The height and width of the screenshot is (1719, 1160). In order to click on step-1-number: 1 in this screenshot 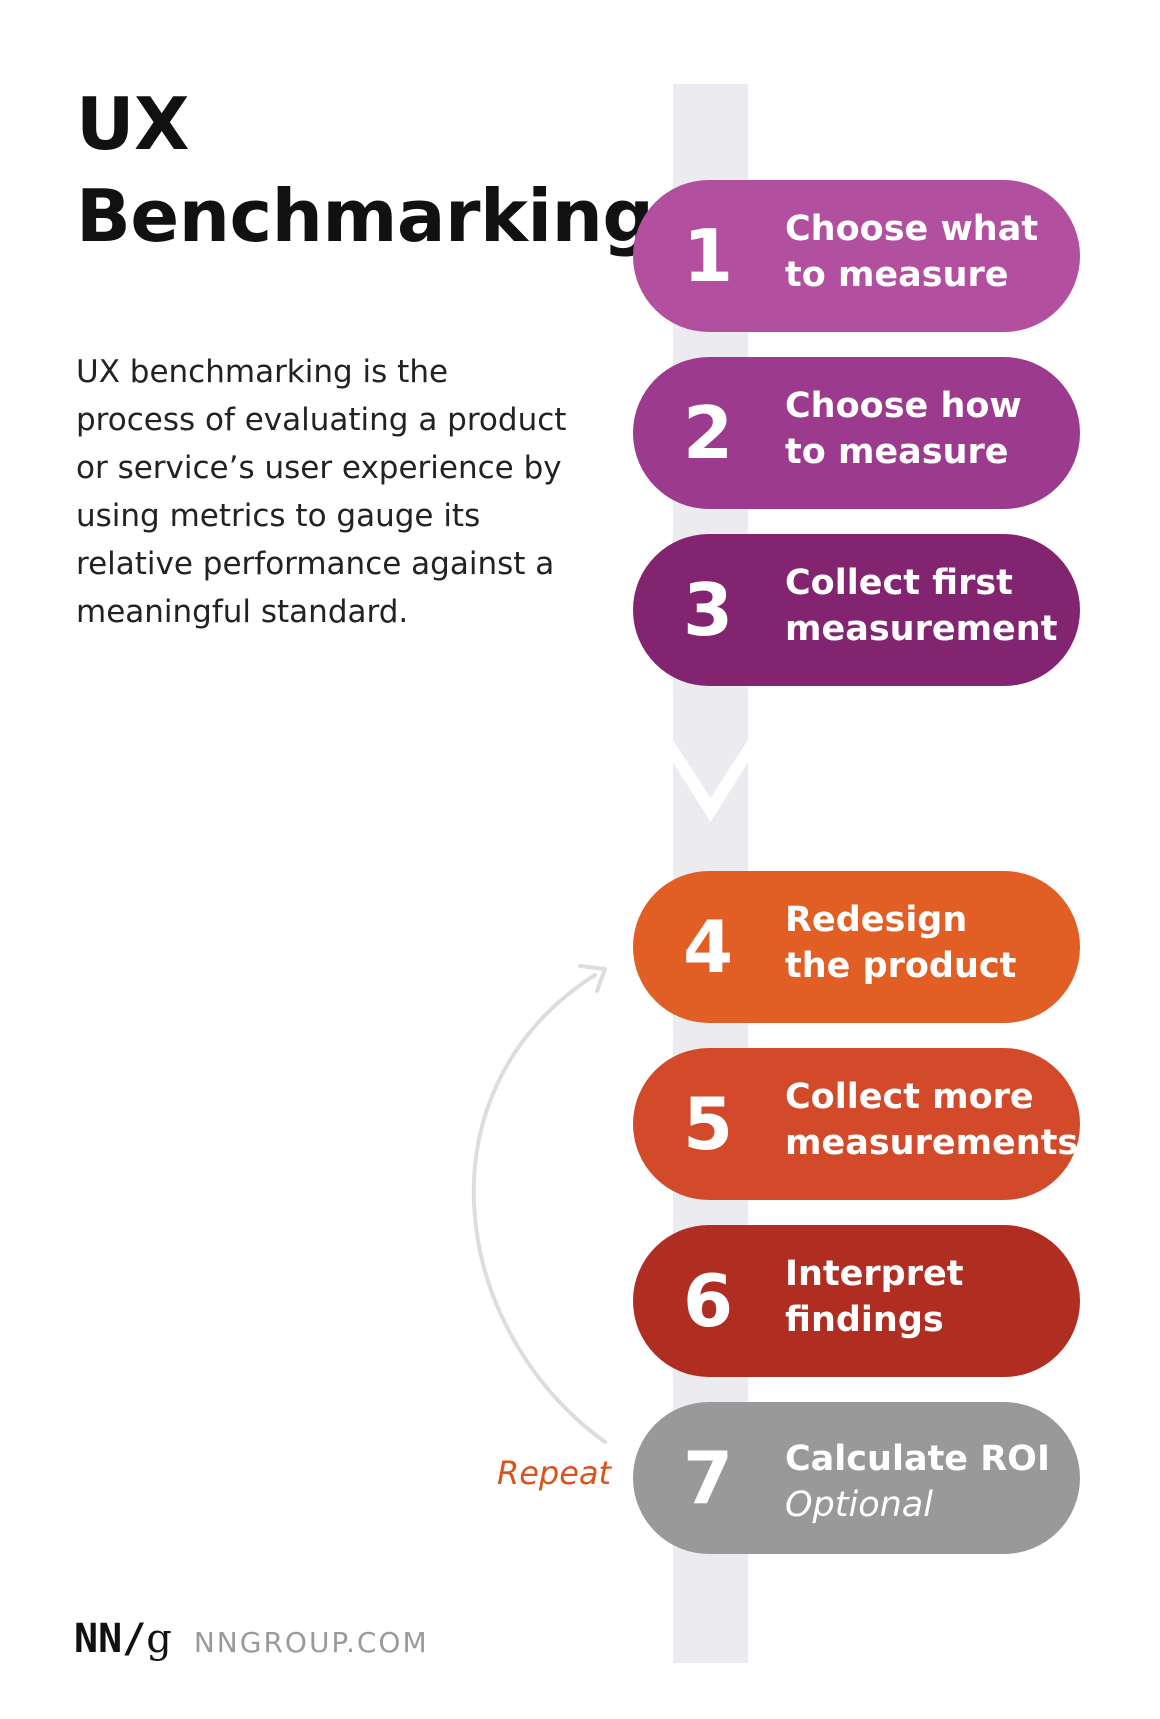, I will do `click(708, 256)`.